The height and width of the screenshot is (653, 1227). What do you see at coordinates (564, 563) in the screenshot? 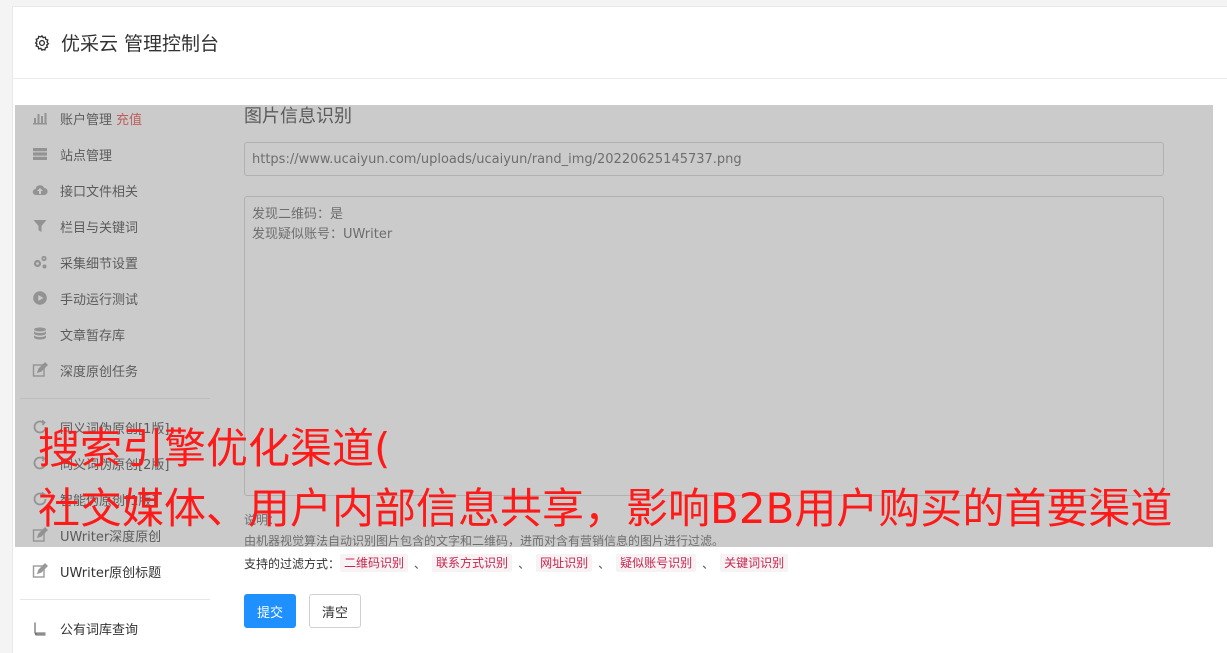
I see `filter-tag: 网址识别` at bounding box center [564, 563].